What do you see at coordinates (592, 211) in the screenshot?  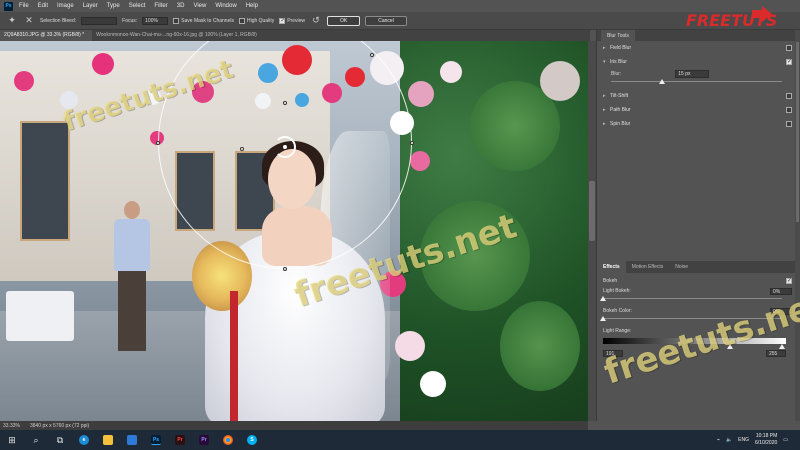 I see `canvas-scroll-thumb` at bounding box center [592, 211].